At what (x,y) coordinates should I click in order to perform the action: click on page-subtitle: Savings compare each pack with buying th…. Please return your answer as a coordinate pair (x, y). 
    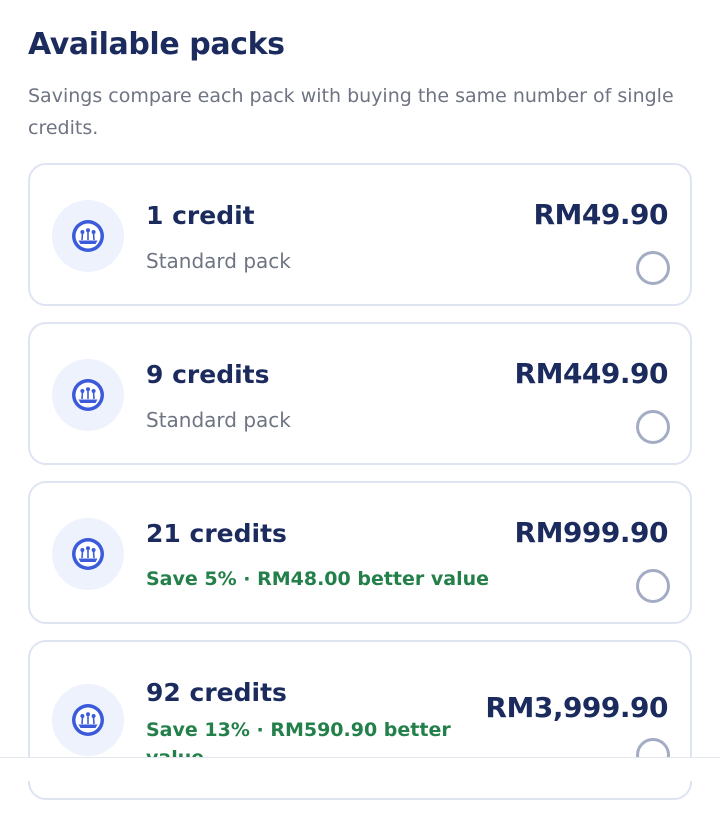
    Looking at the image, I should click on (351, 112).